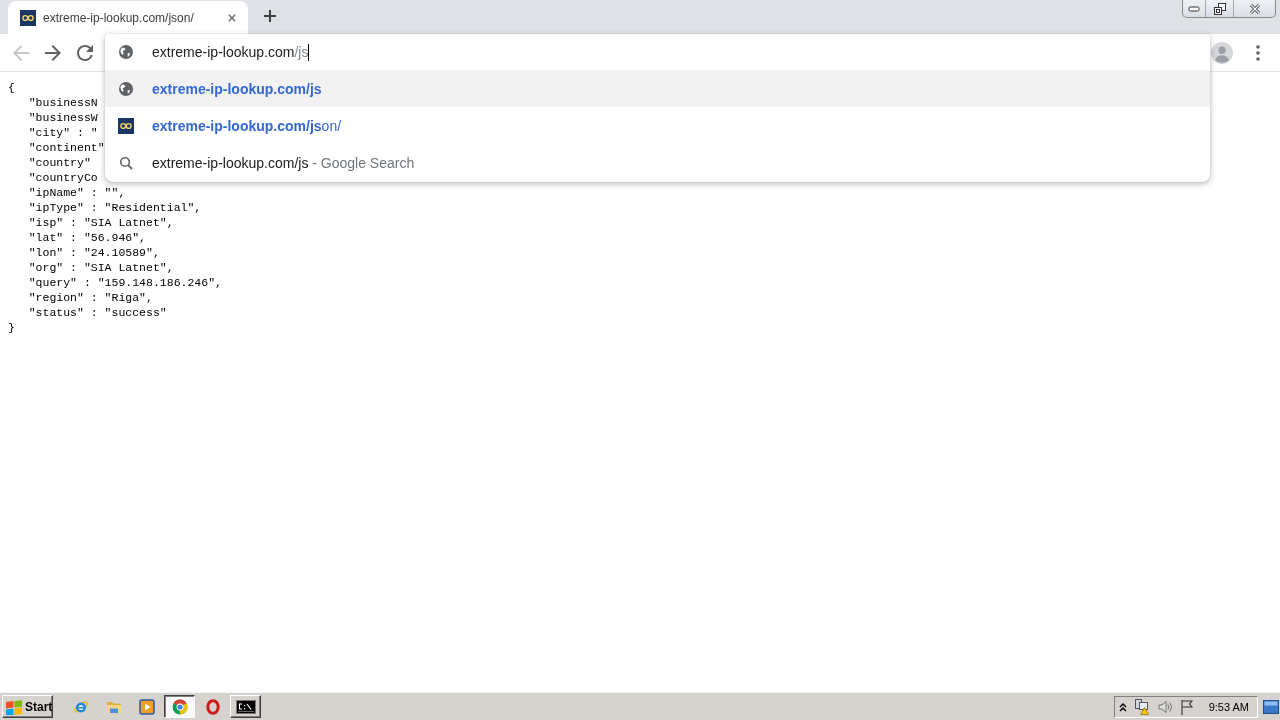 The height and width of the screenshot is (720, 1280). What do you see at coordinates (1186, 706) in the screenshot?
I see `flag-icon` at bounding box center [1186, 706].